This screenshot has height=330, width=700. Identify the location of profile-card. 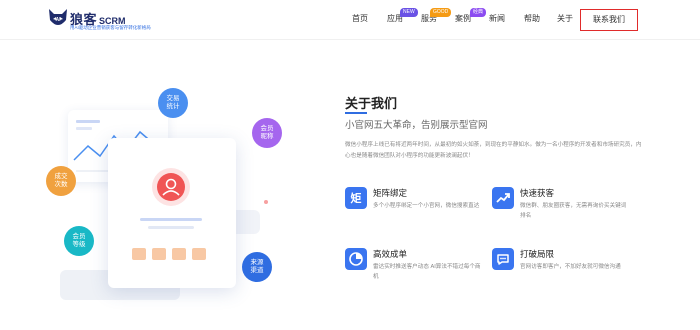
(172, 213).